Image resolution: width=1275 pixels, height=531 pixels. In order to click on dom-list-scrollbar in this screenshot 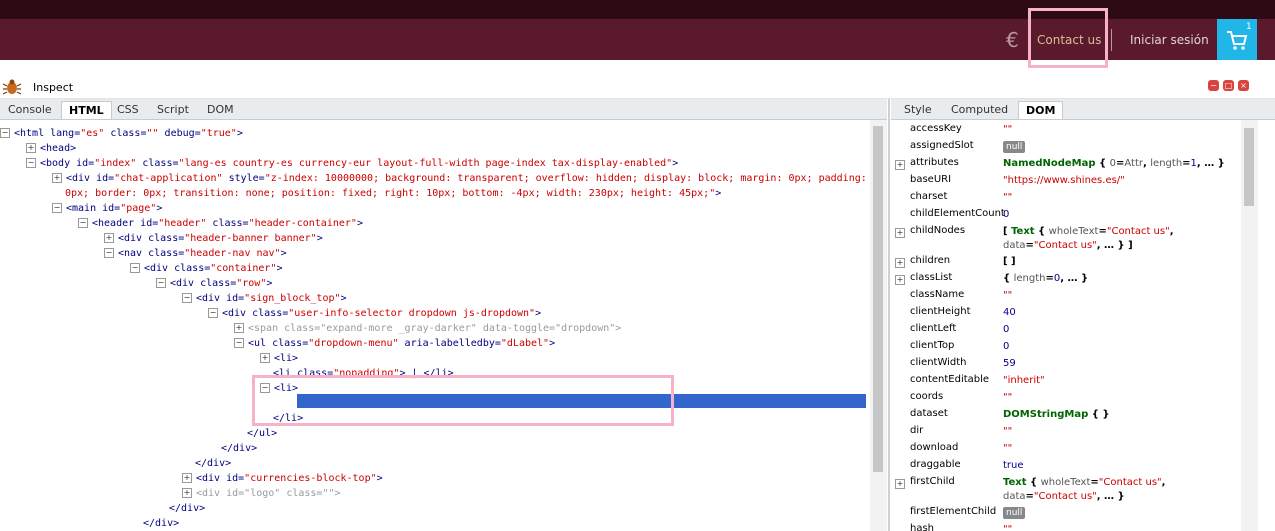, I will do `click(1249, 325)`.